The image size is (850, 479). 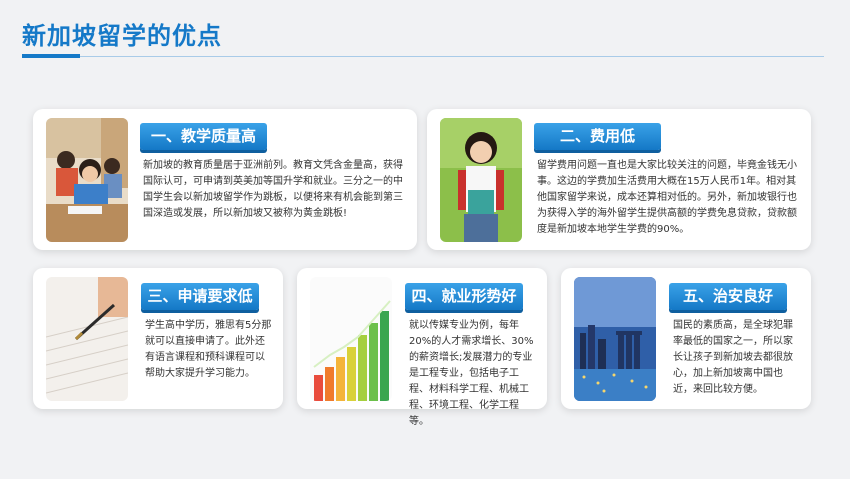 I want to click on student-holding-books-photo, so click(x=481, y=180).